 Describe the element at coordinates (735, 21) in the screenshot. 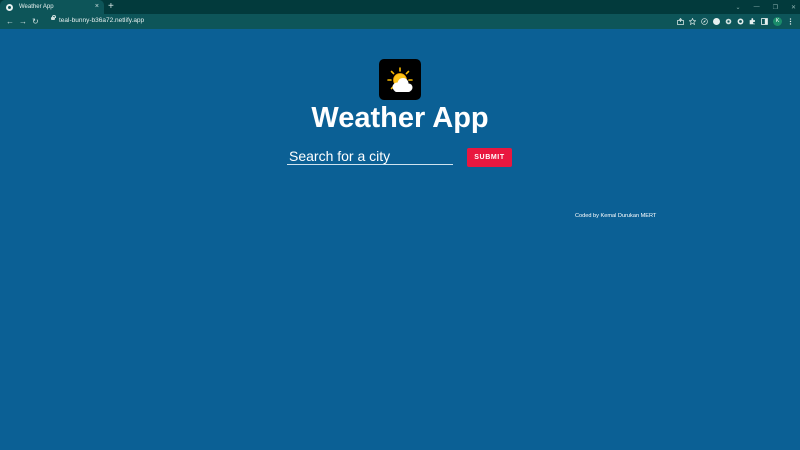

I see `toolbar-icons: K` at that location.